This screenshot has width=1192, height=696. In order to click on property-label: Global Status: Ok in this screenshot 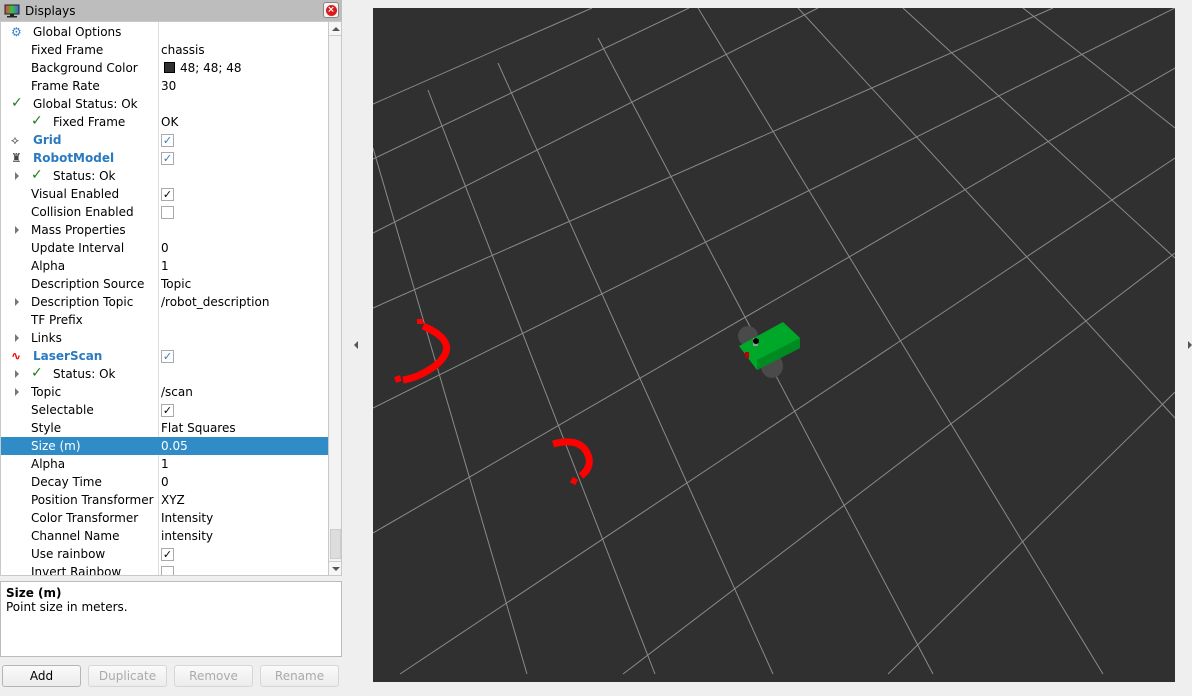, I will do `click(85, 104)`.